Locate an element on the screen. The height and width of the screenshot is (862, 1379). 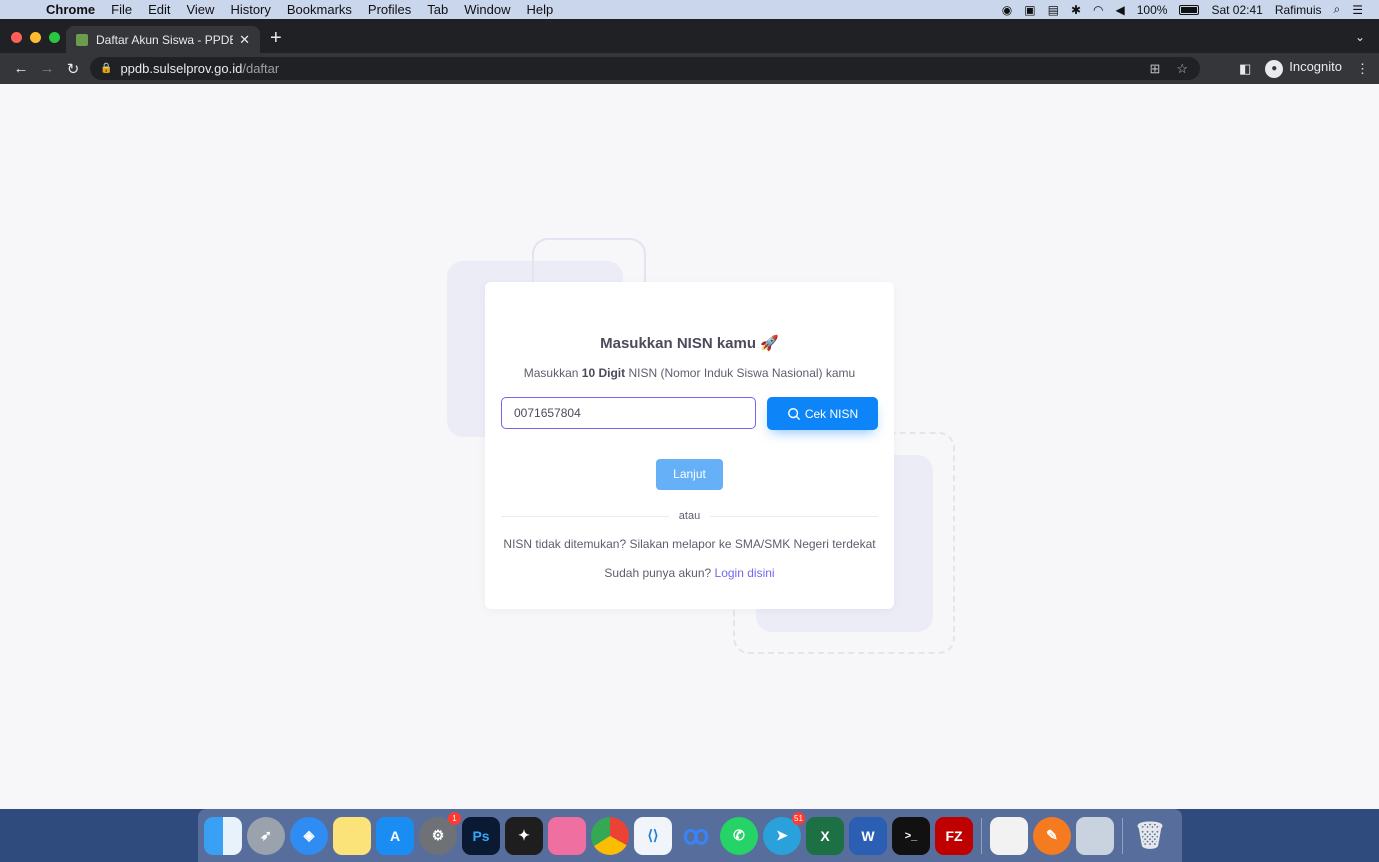
telegram-icon: ➤ 51 is located at coordinates (784, 833).